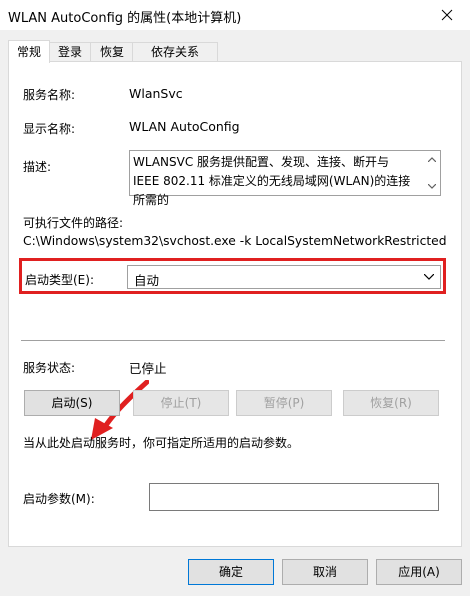 This screenshot has width=470, height=596. Describe the element at coordinates (72, 403) in the screenshot. I see `start-button: 启动(S)` at that location.